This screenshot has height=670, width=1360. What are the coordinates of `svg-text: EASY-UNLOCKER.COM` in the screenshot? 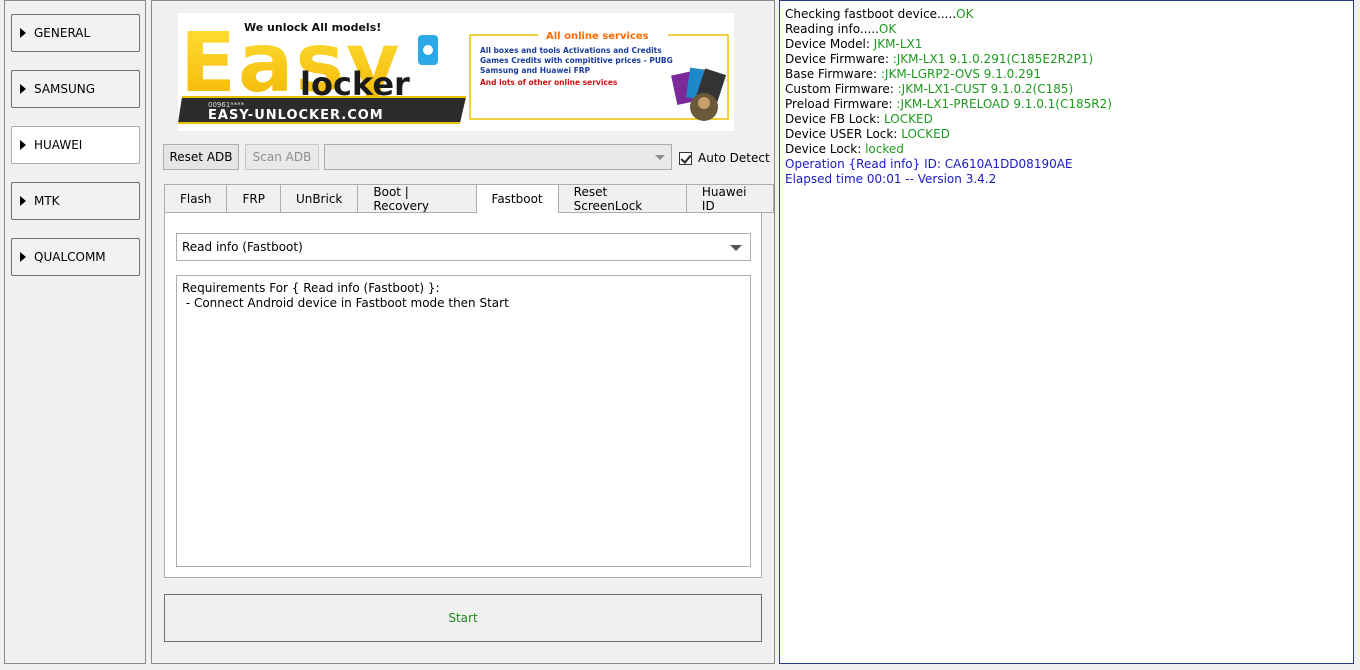 It's located at (296, 115).